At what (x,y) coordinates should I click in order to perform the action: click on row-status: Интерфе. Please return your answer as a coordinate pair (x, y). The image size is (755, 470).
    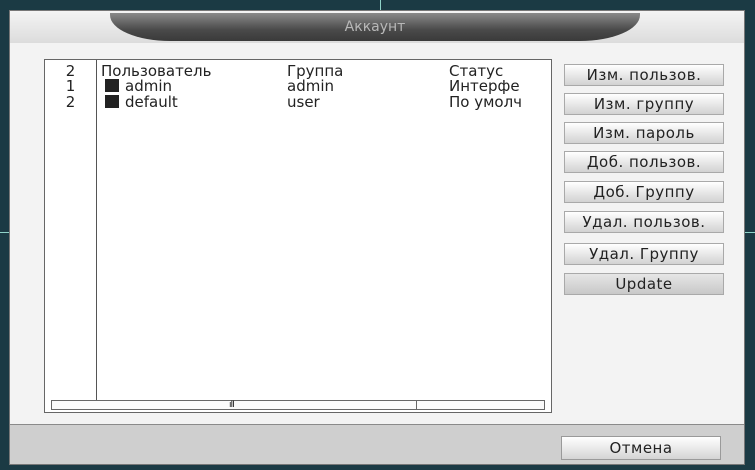
    Looking at the image, I should click on (484, 86).